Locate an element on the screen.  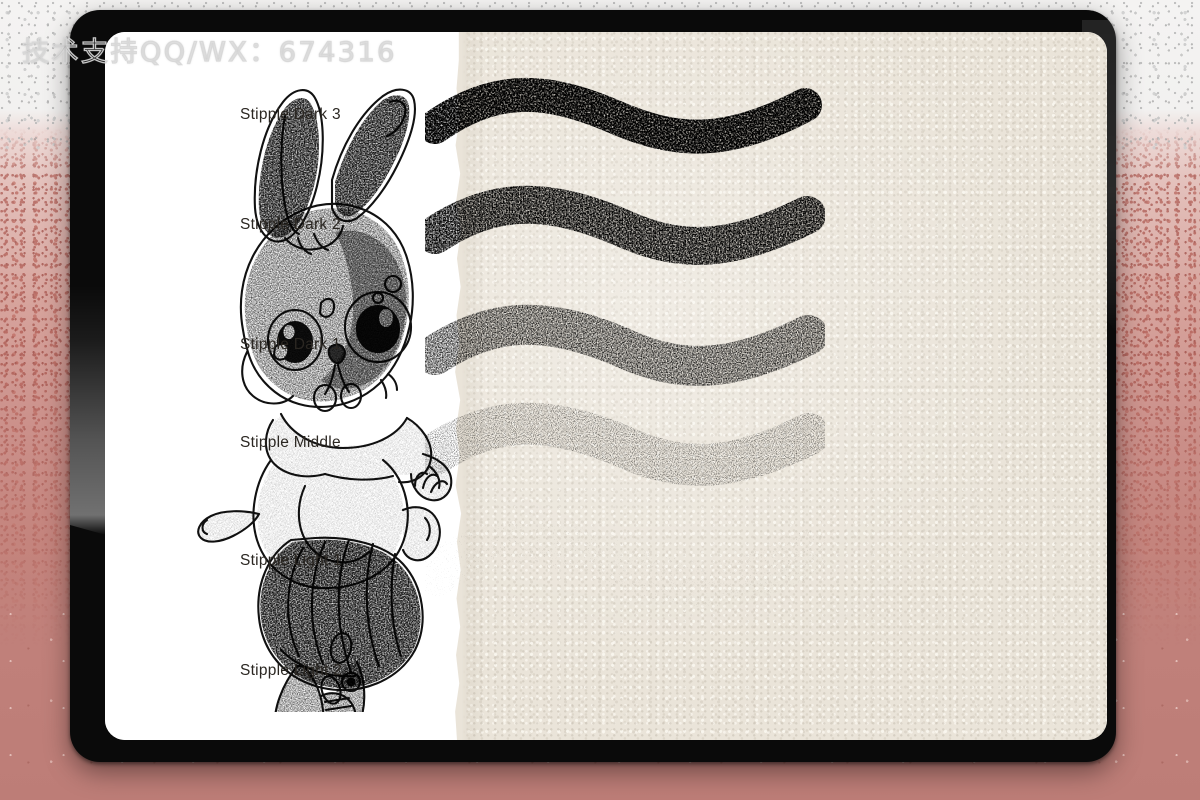
brush-label: Stipple Light 1 is located at coordinates (291, 560).